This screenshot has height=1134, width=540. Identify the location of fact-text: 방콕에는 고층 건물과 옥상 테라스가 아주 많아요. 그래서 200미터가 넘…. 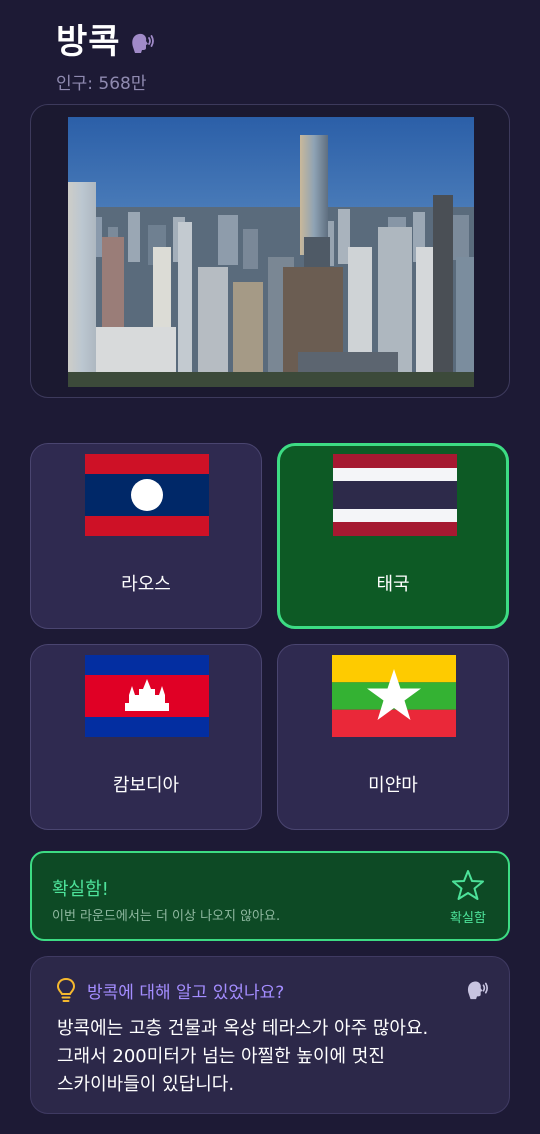
(277, 1057).